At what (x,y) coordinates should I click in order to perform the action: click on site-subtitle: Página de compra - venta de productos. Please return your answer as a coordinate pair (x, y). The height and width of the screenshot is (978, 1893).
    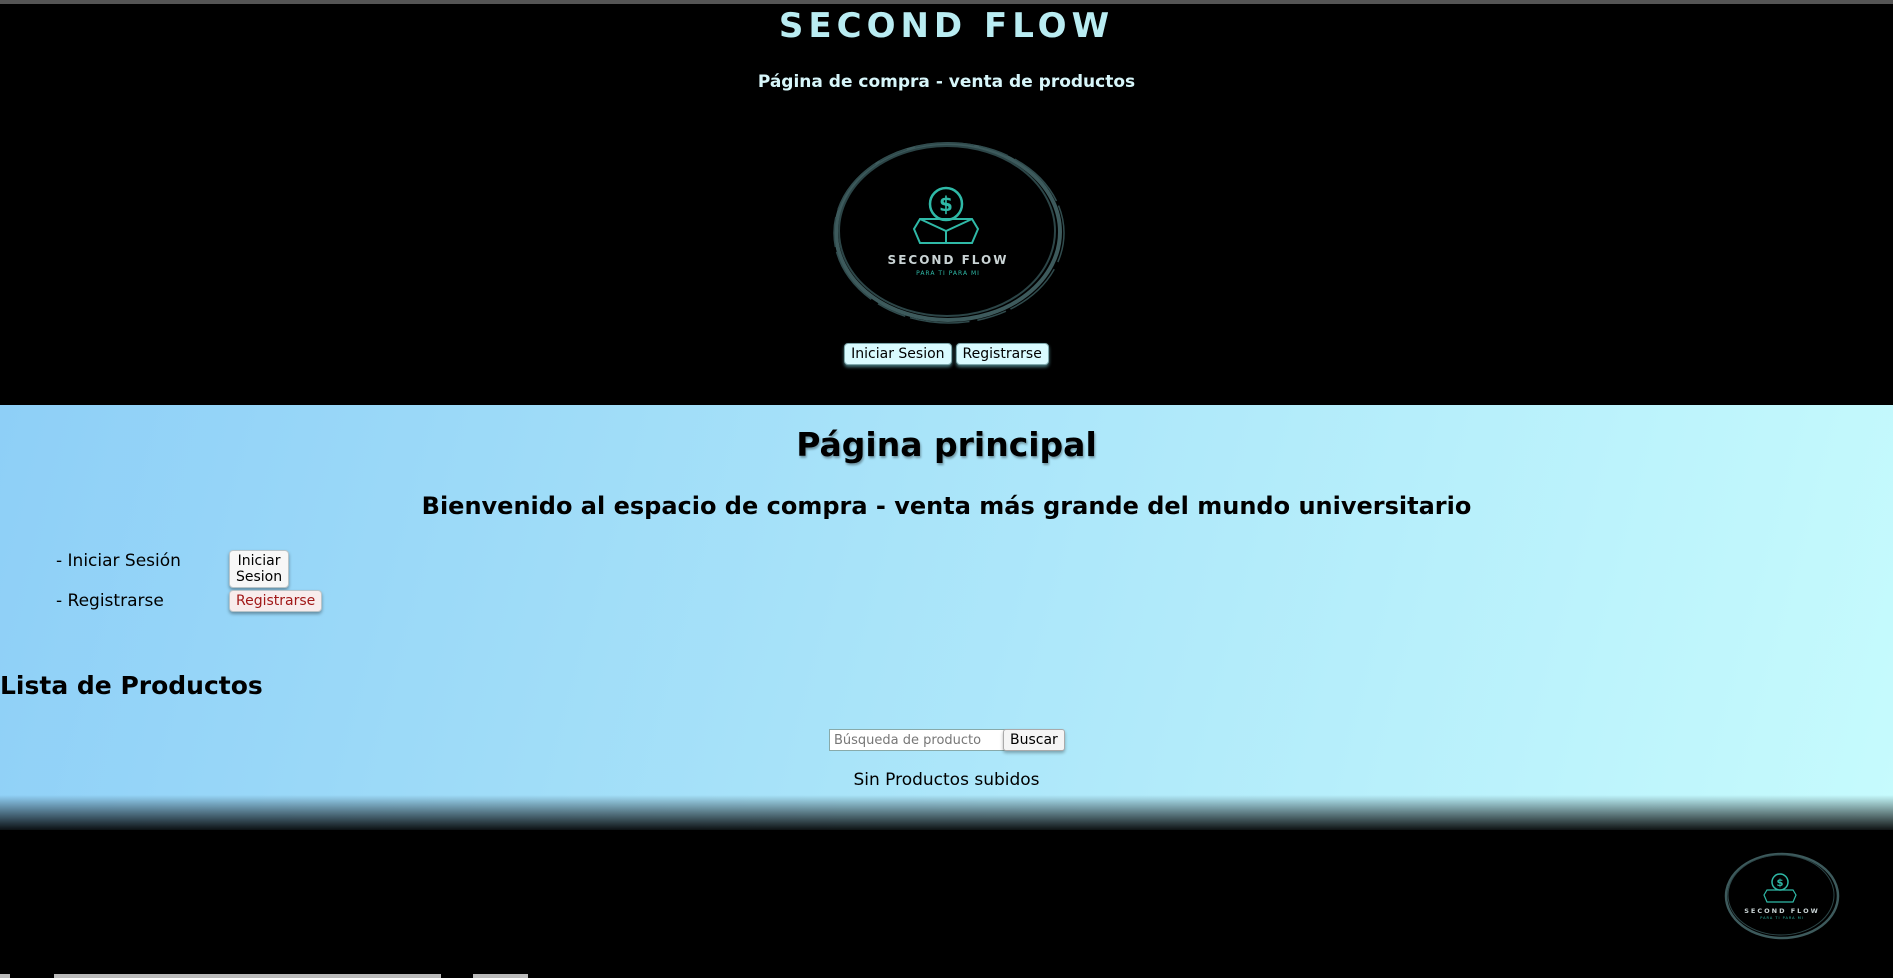
    Looking at the image, I should click on (946, 82).